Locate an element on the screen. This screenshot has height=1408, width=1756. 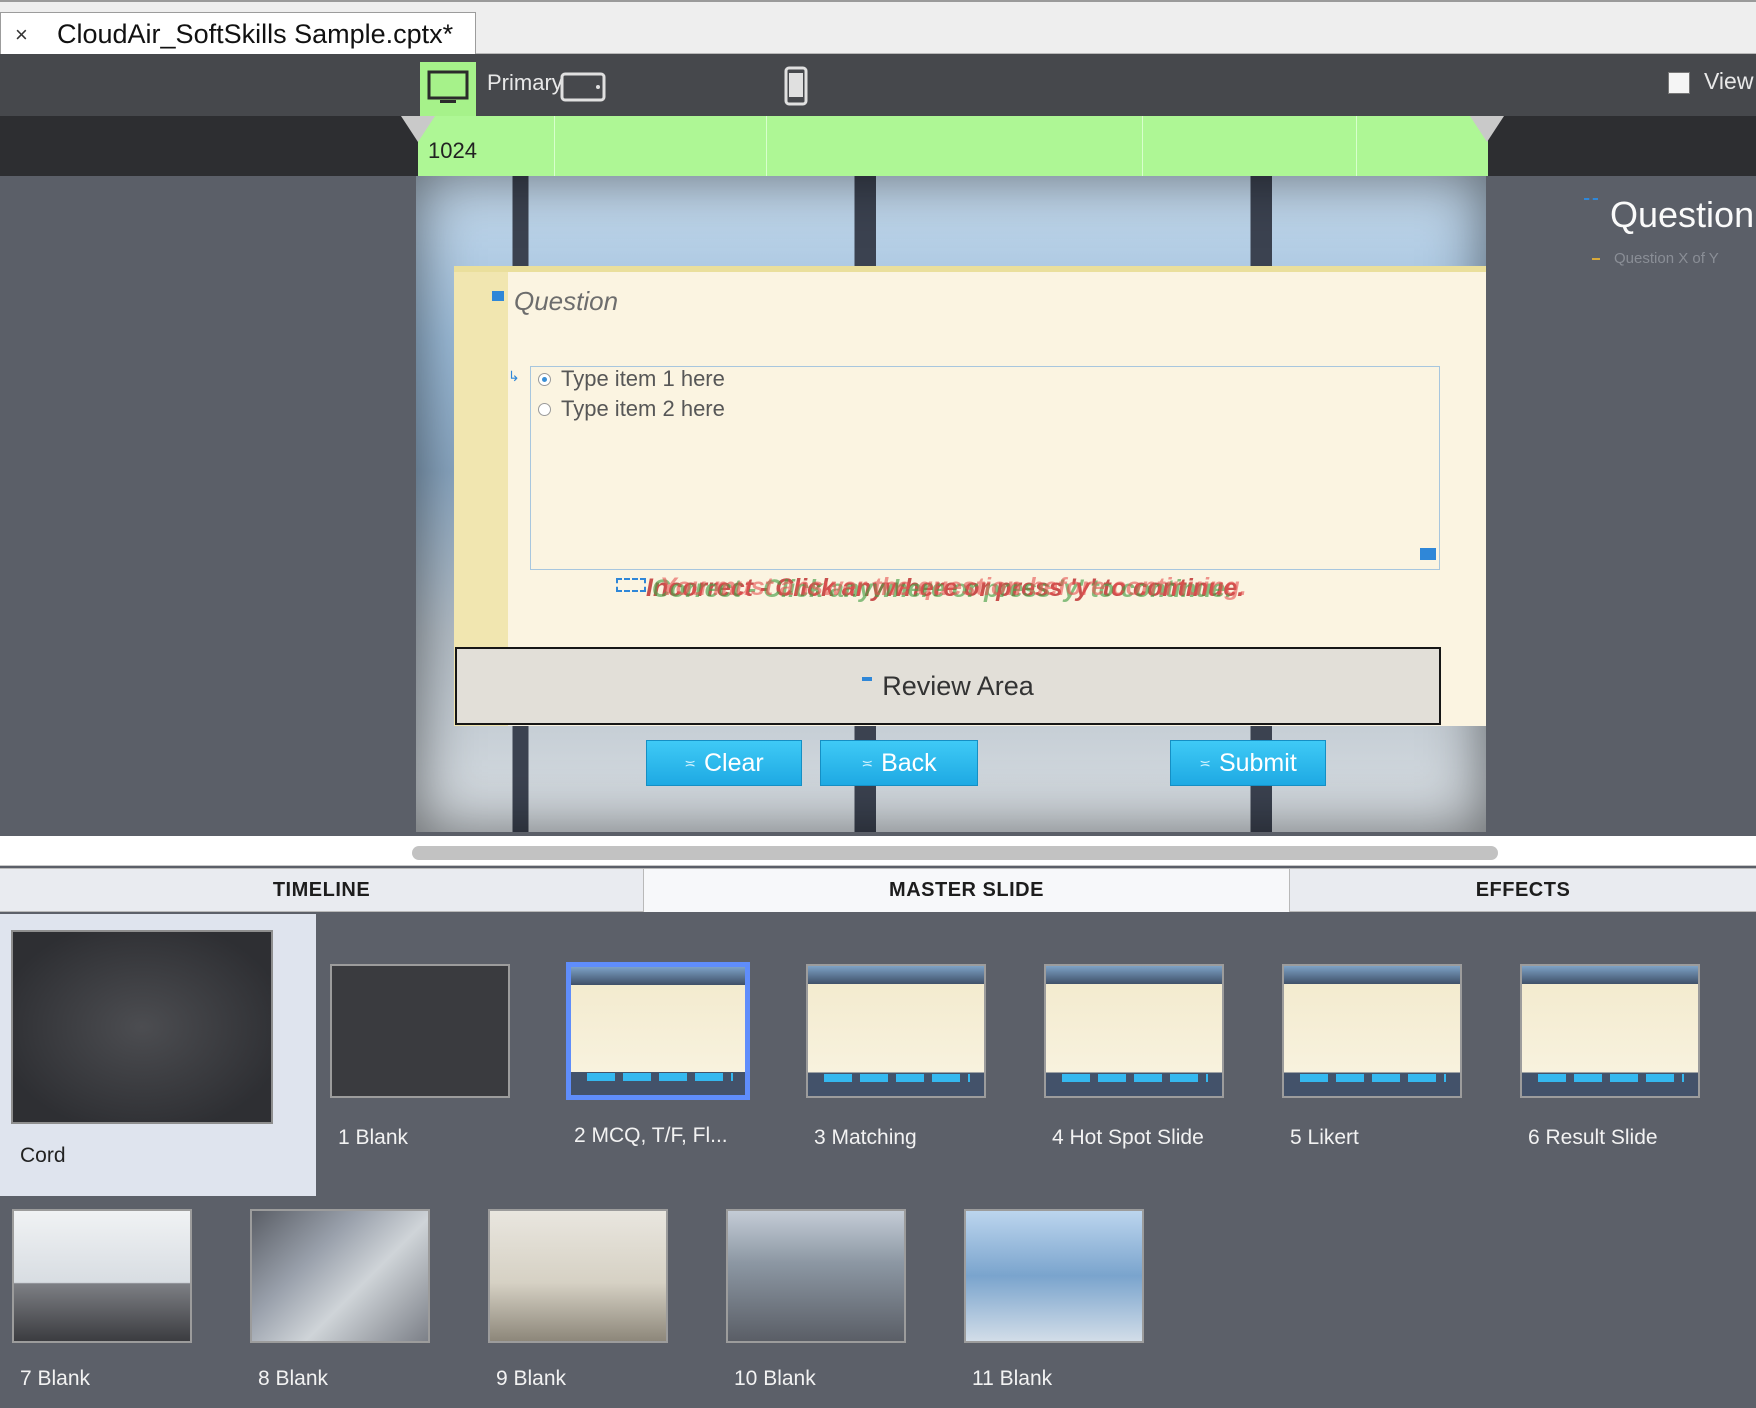
phone-icon is located at coordinates (796, 86).